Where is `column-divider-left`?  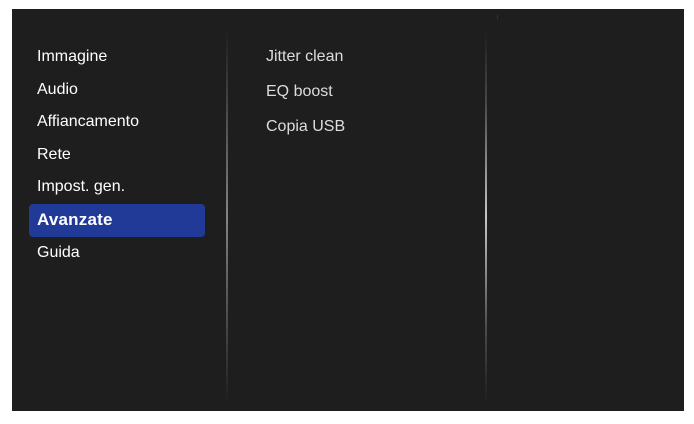
column-divider-left is located at coordinates (227, 217).